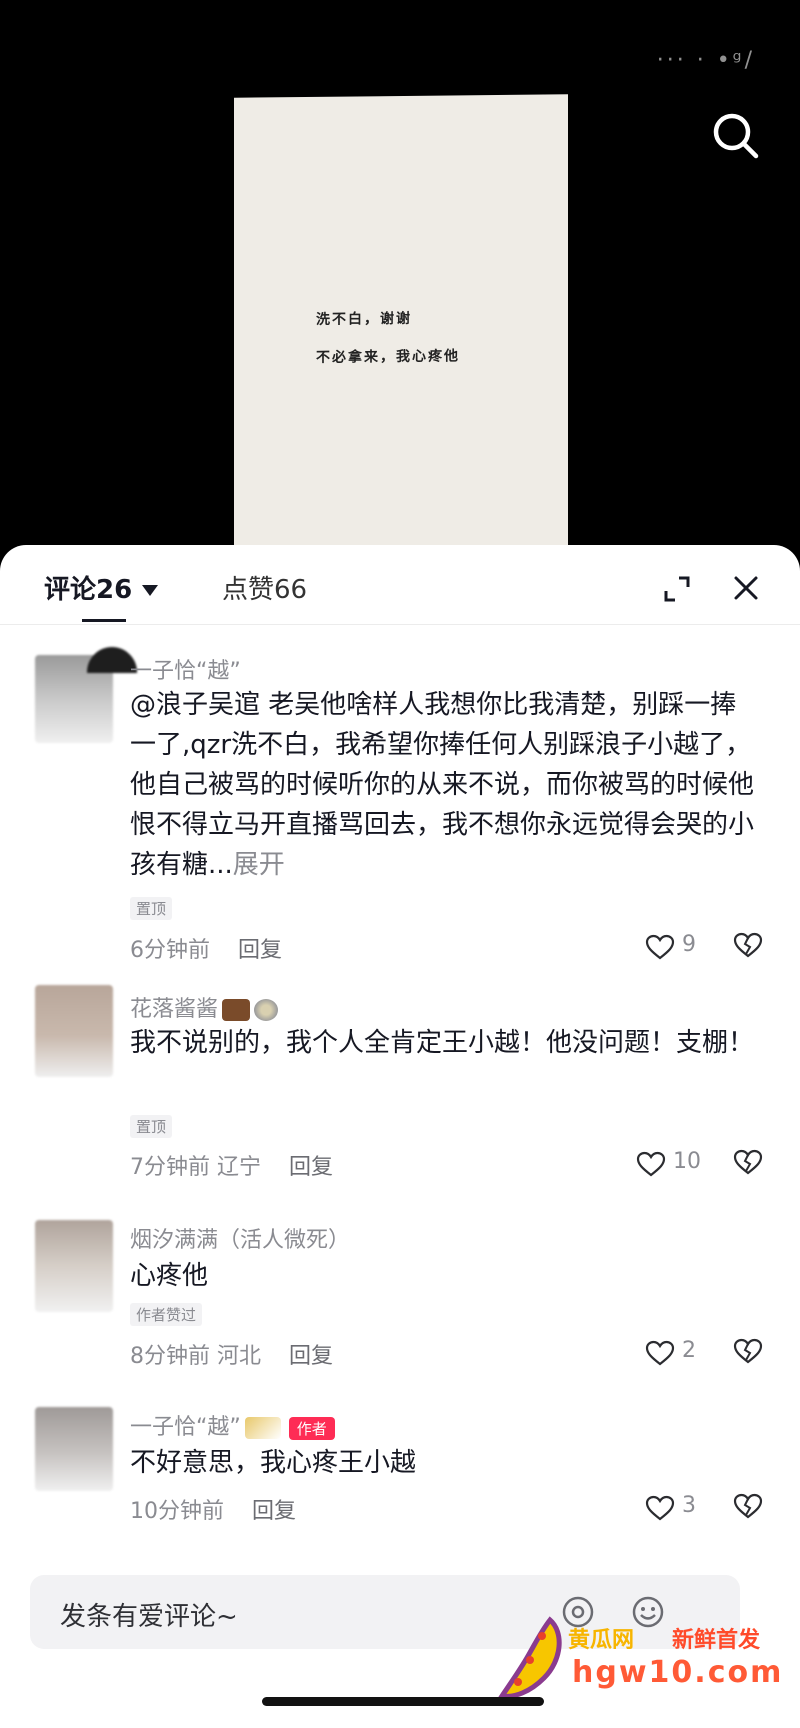 The width and height of the screenshot is (800, 1728). Describe the element at coordinates (195, 705) in the screenshot. I see `mention-link: @浪子吴逭` at that location.